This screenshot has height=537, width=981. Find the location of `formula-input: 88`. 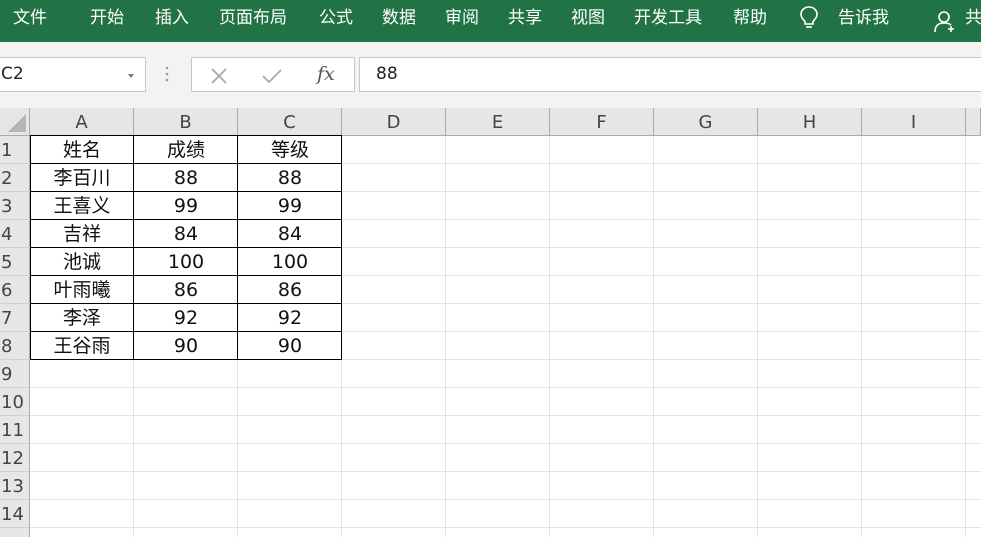

formula-input: 88 is located at coordinates (670, 74).